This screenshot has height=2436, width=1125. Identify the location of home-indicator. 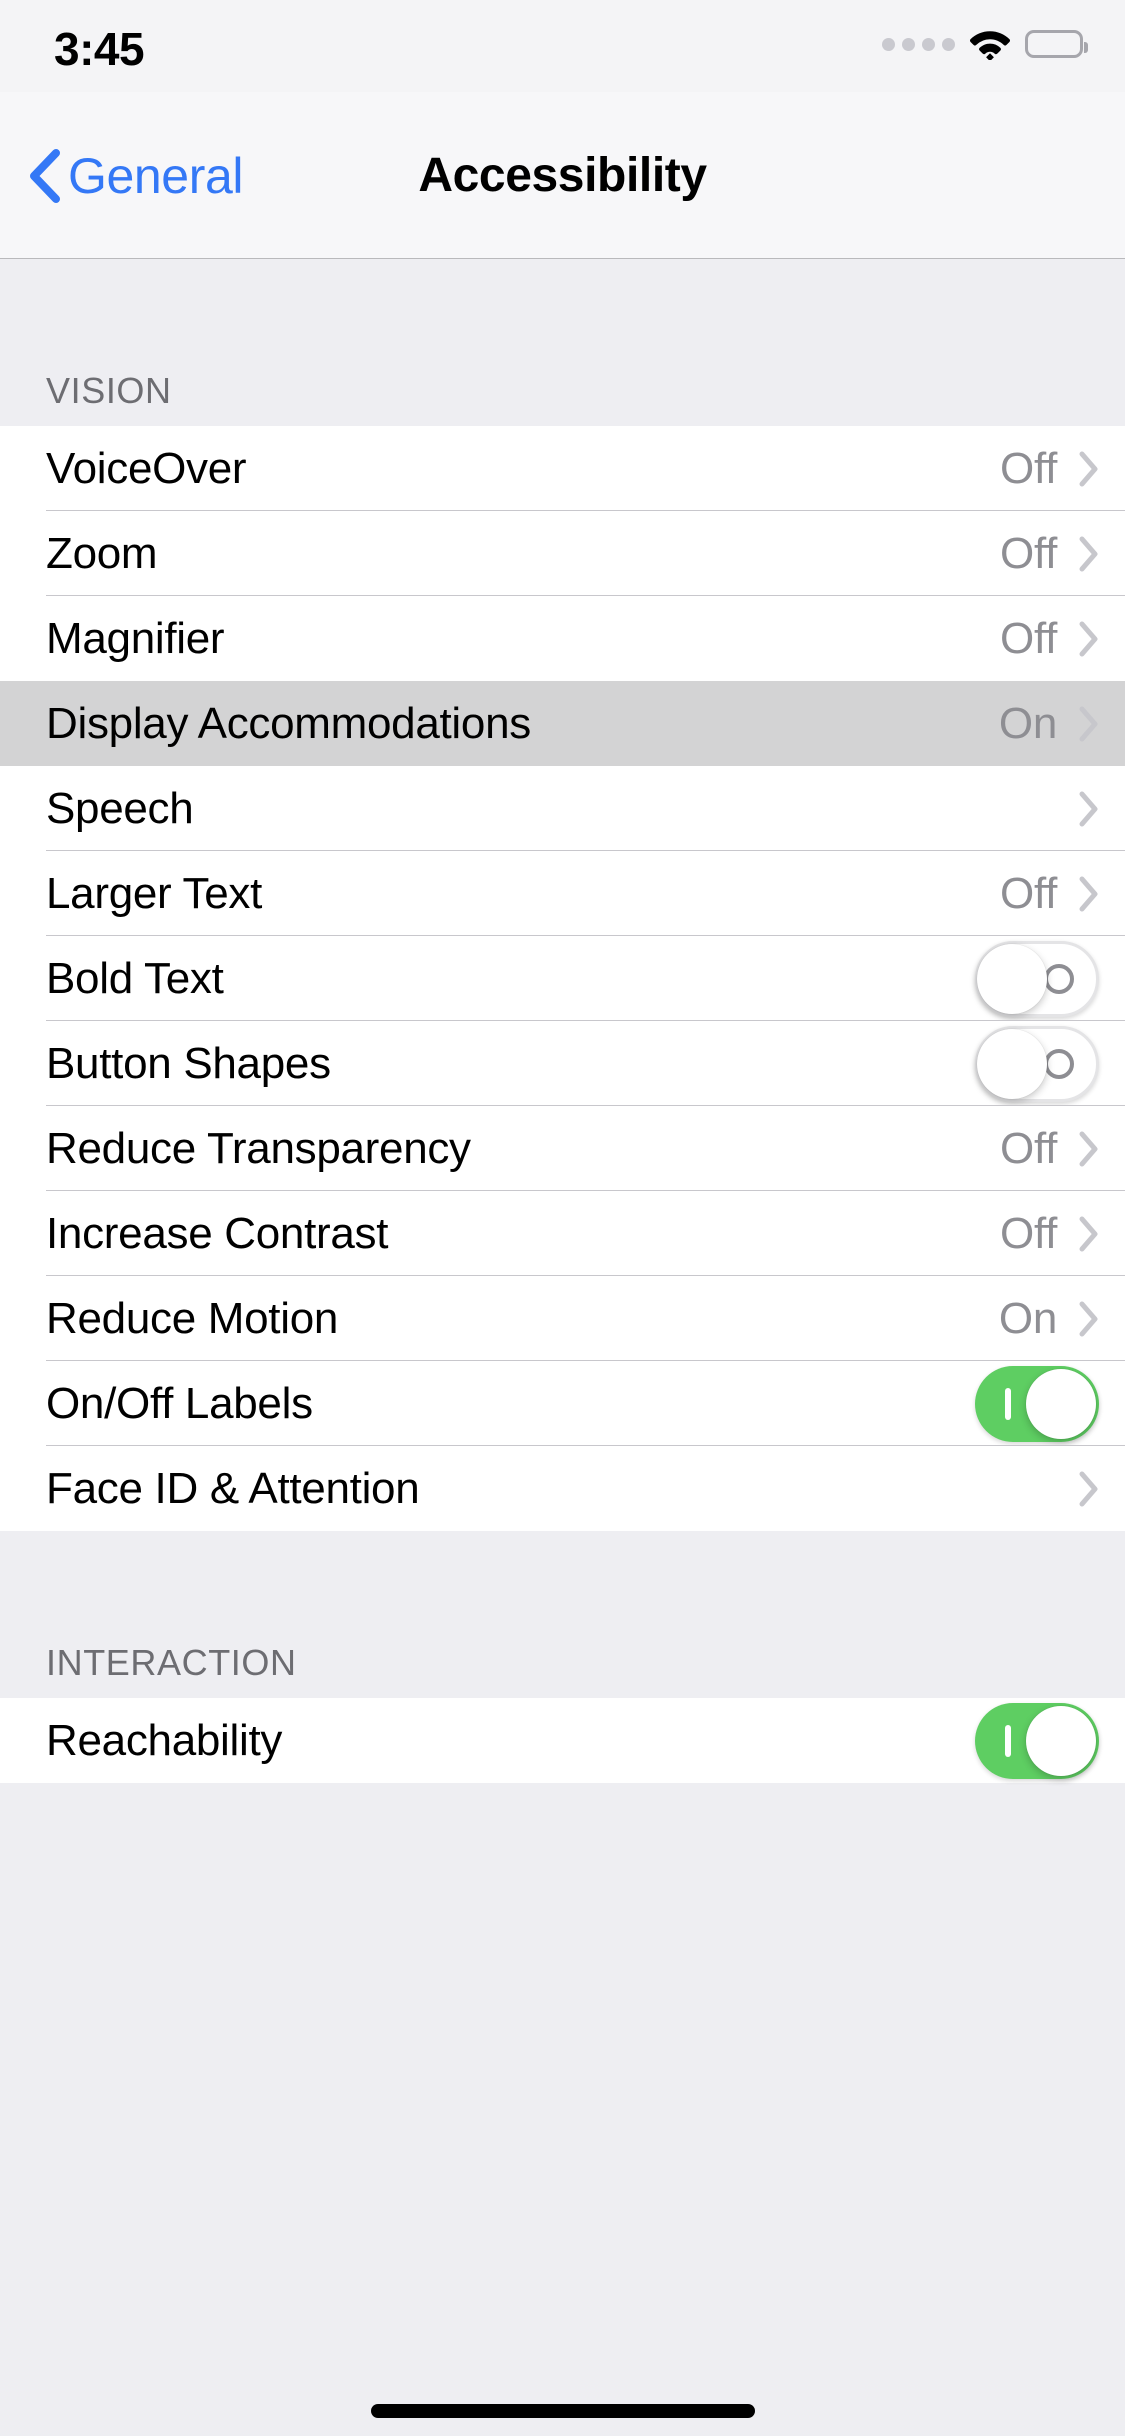
(562, 2411).